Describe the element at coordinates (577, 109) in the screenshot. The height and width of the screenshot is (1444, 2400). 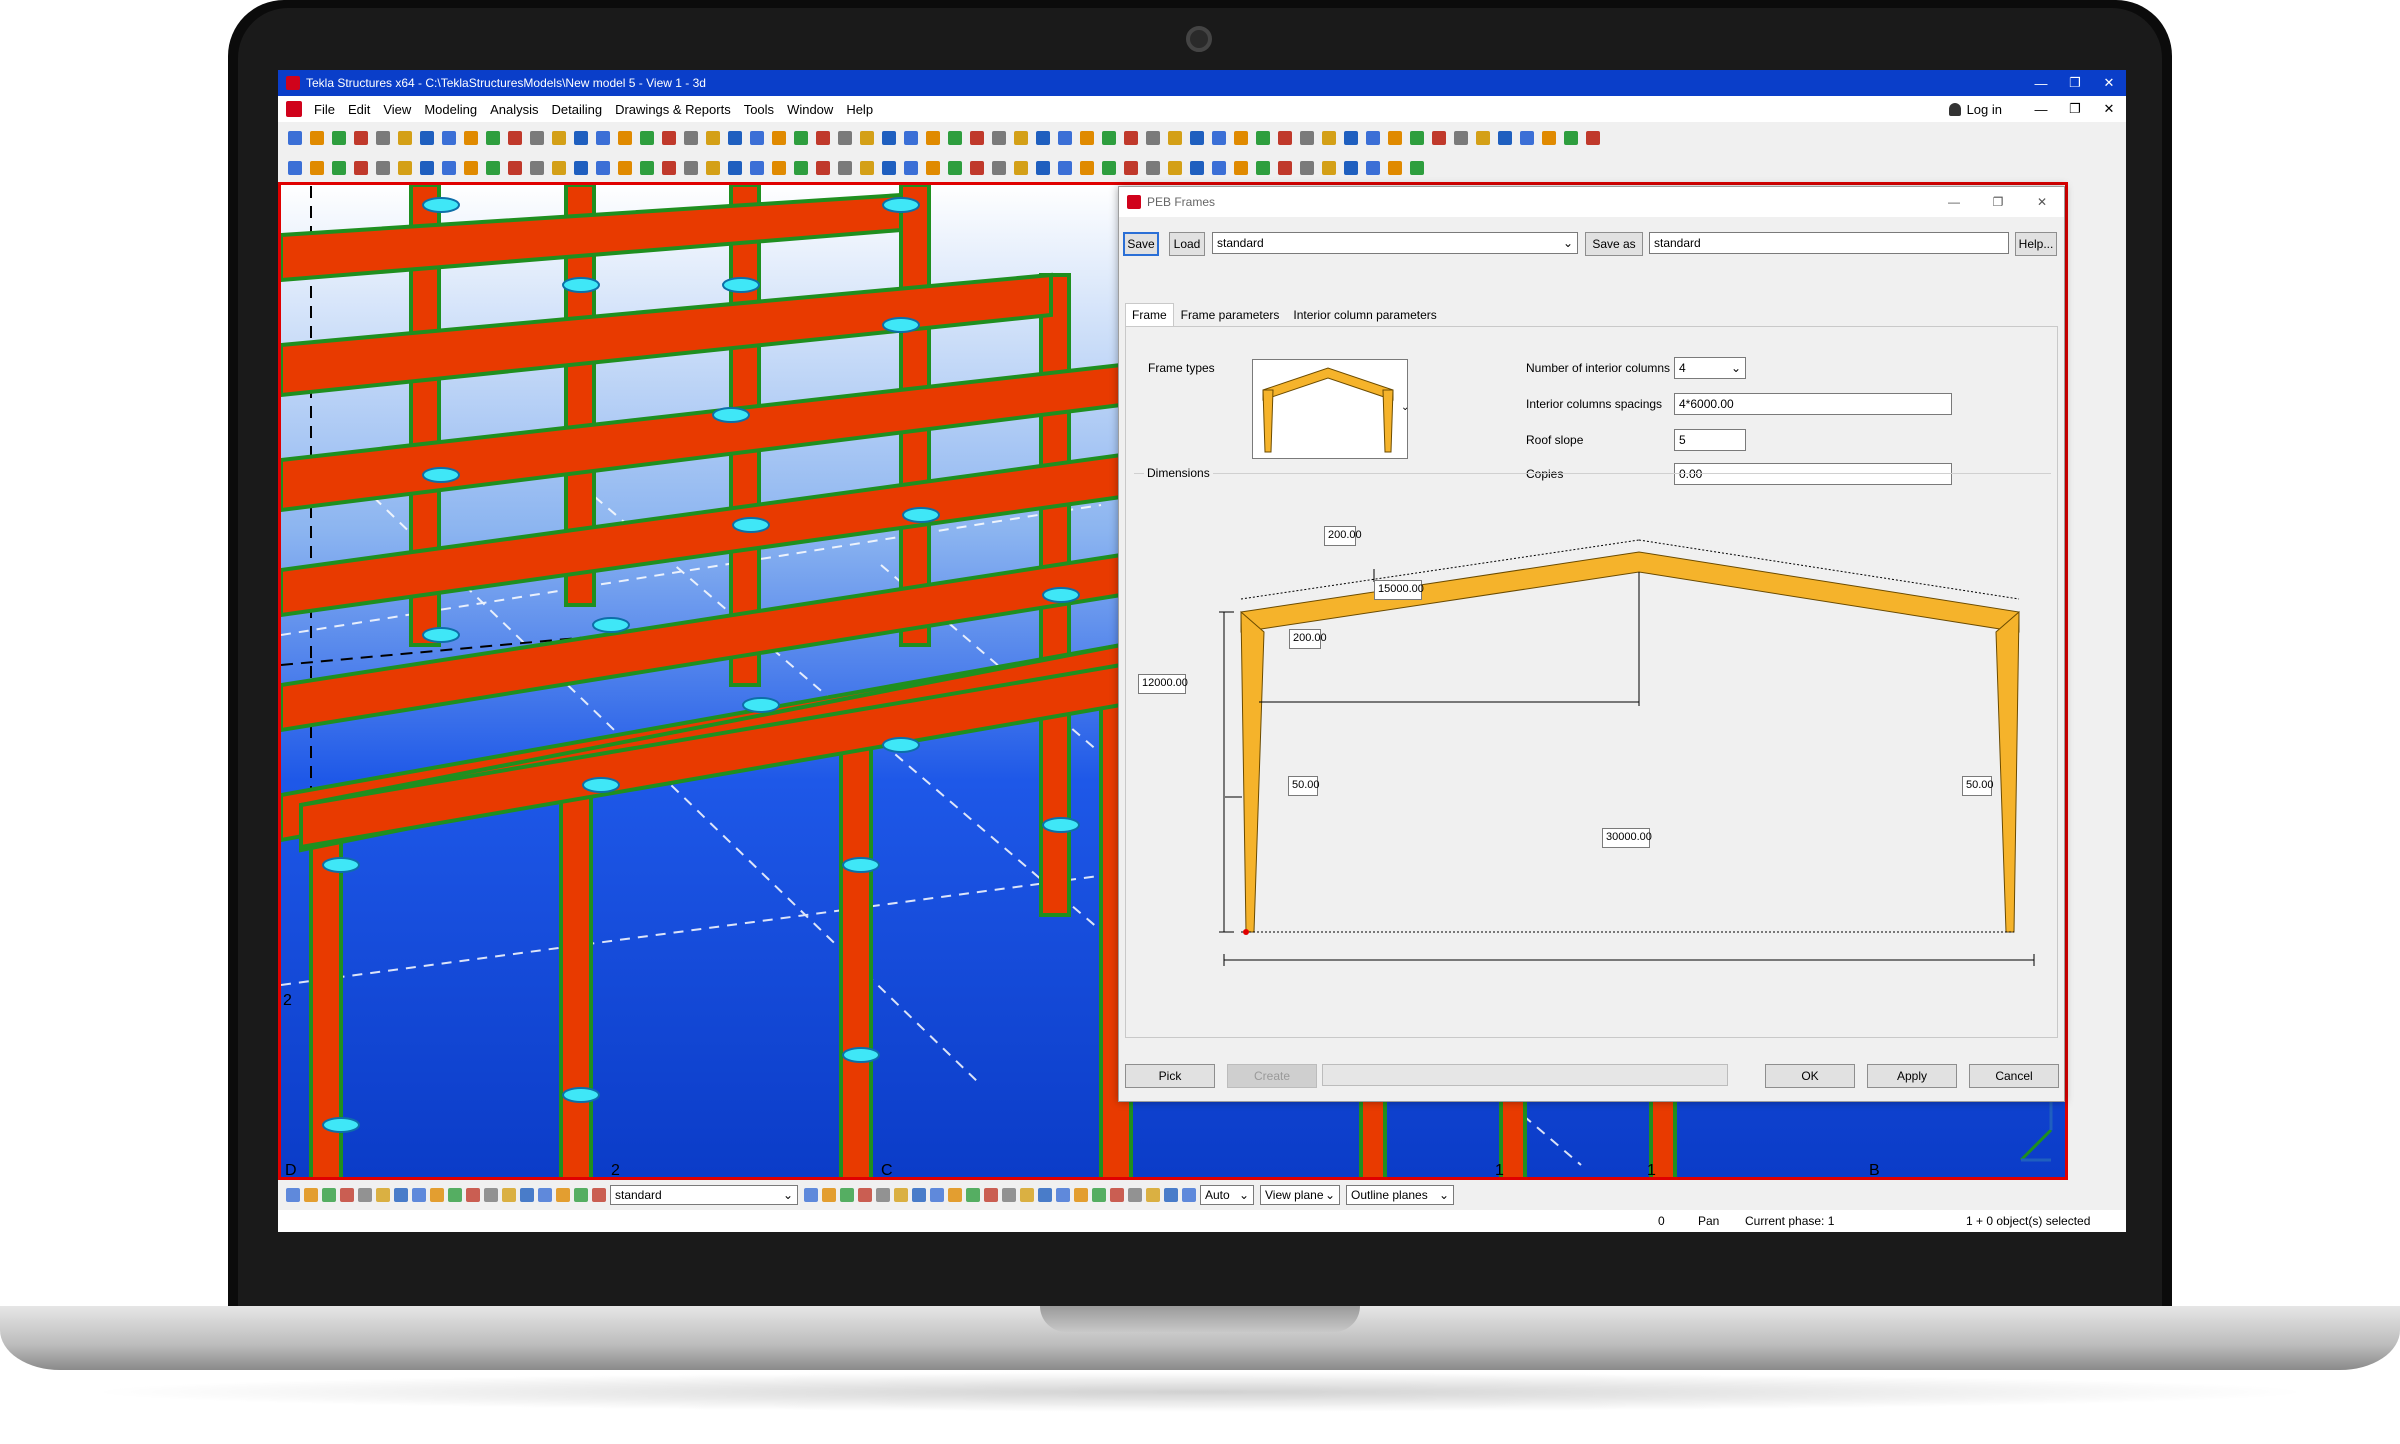
I see `menu-detailing: Detailing` at that location.